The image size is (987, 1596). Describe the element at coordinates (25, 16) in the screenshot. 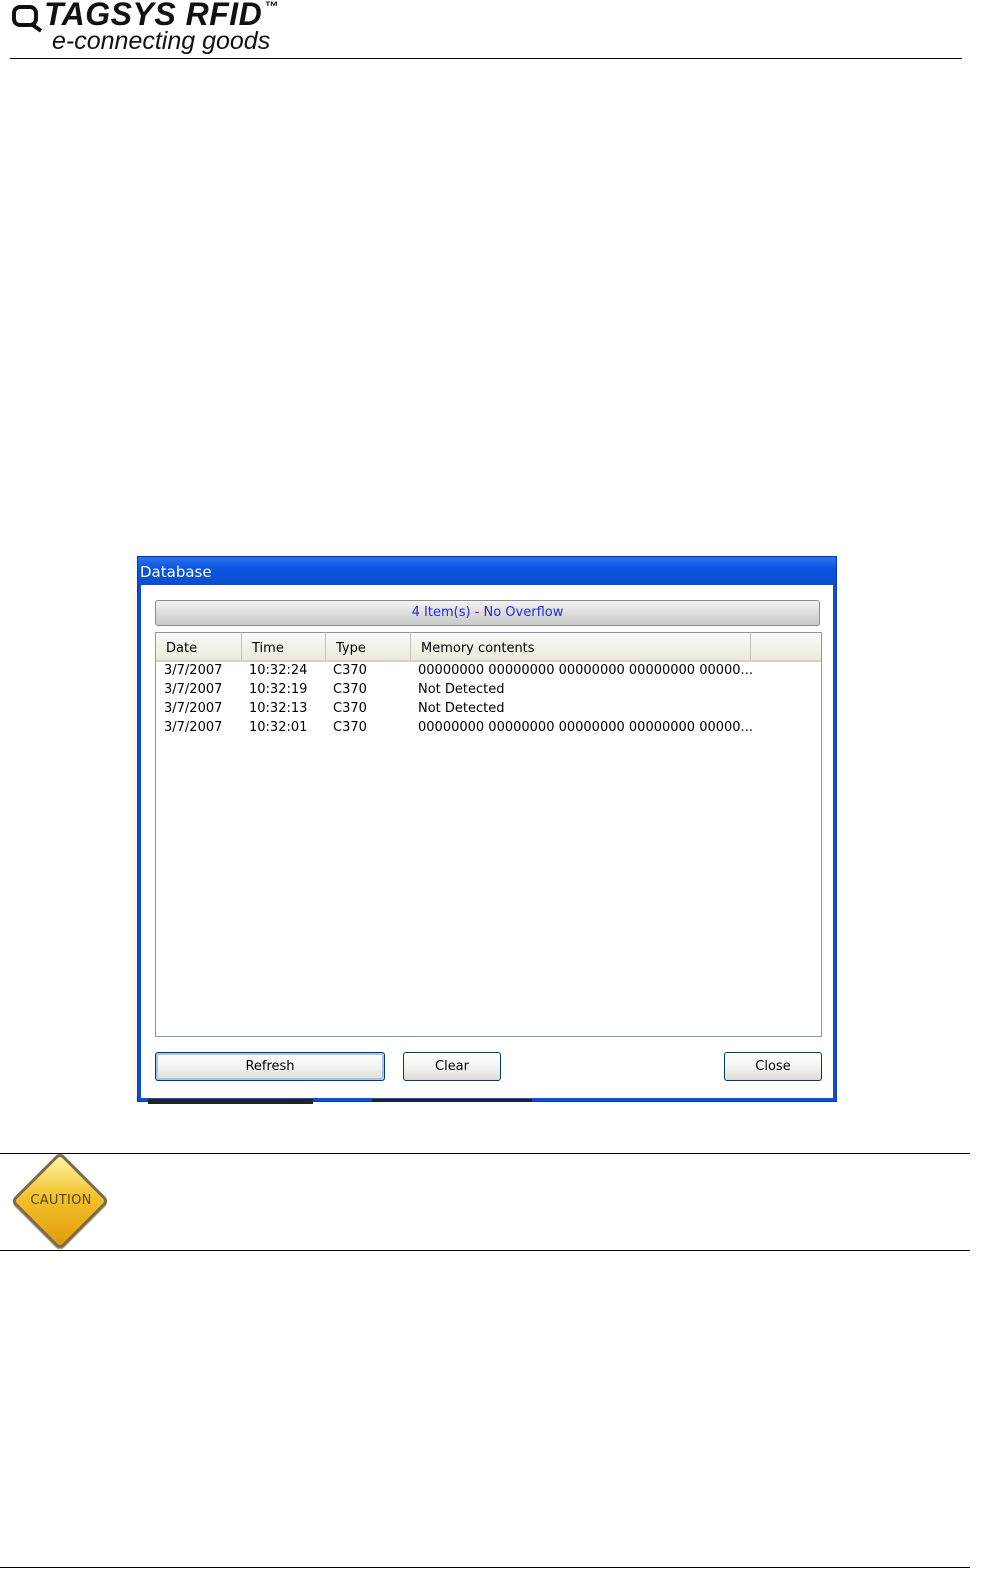

I see `tagsys-q-icon` at that location.